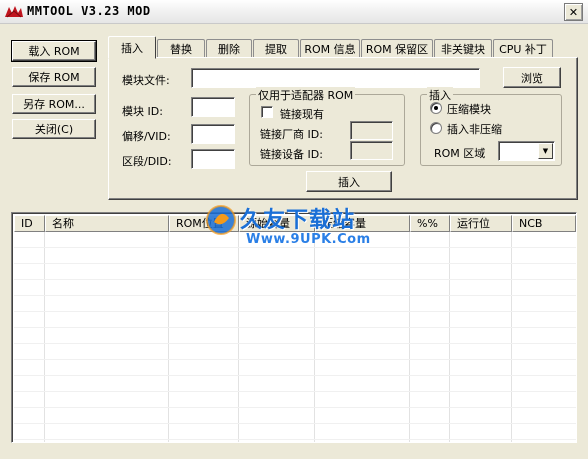  What do you see at coordinates (397, 48) in the screenshot?
I see `tab-rom-reserved: ROM 保留区` at bounding box center [397, 48].